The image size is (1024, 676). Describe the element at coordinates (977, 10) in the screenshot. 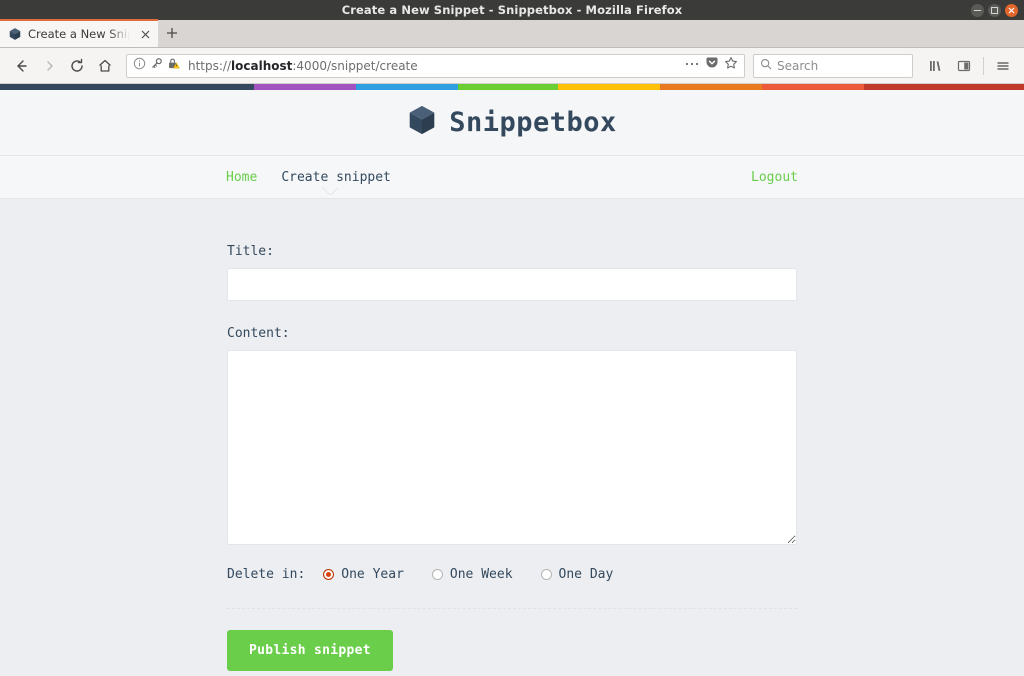

I see `minimize-button` at that location.